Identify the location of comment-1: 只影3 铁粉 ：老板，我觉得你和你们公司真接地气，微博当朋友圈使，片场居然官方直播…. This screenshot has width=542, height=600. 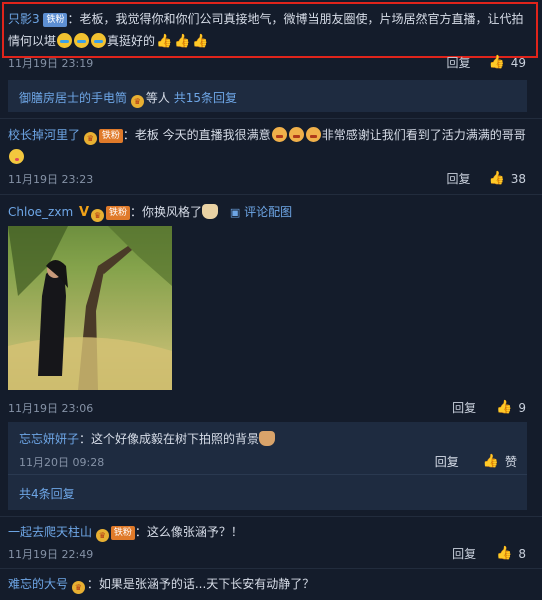
(271, 41).